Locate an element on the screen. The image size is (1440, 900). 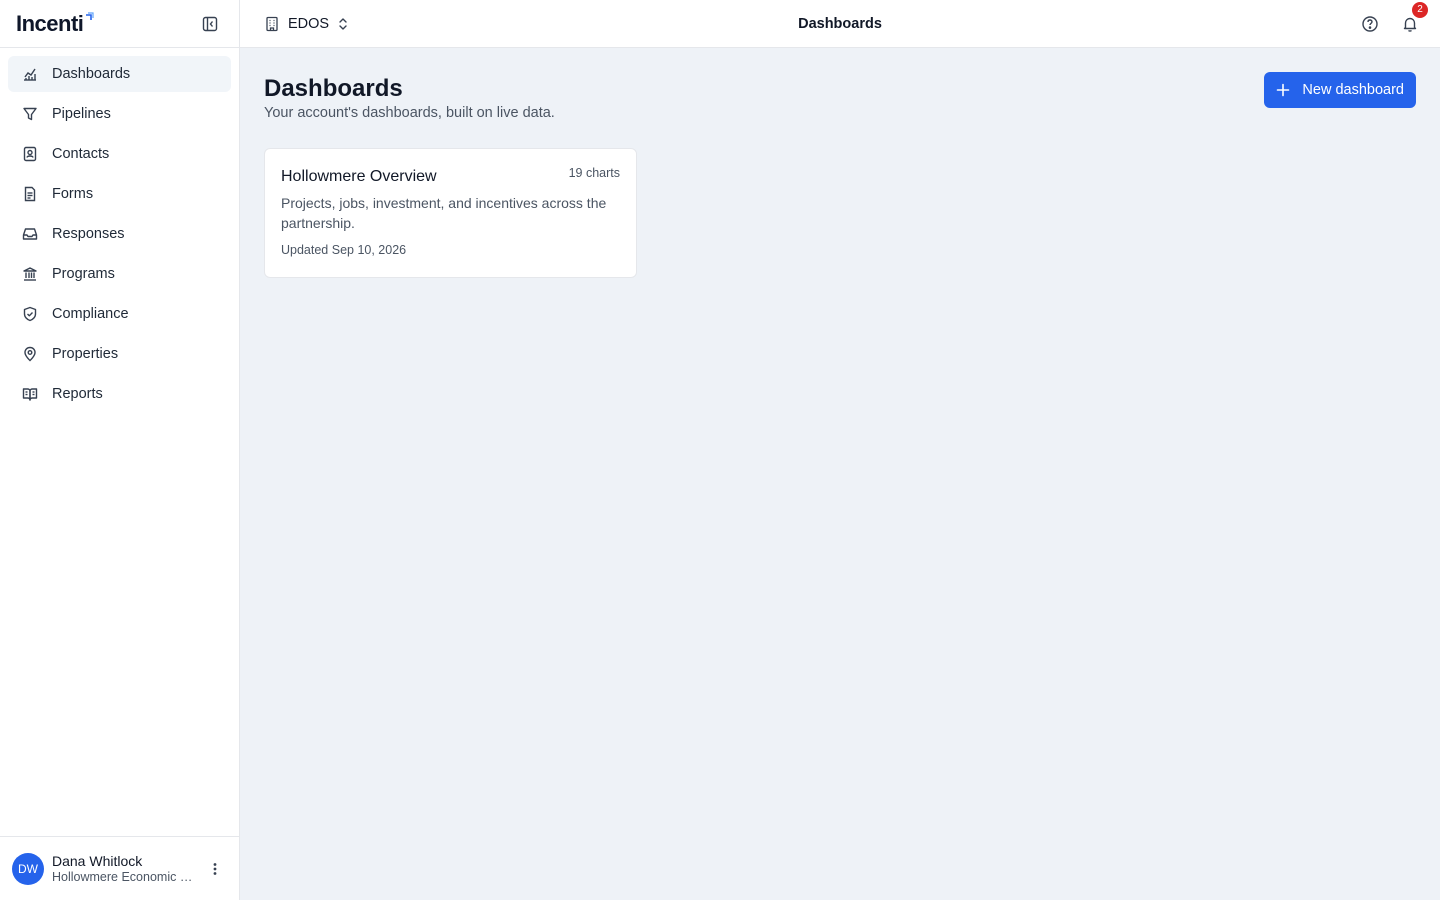
book-icon is located at coordinates (30, 394).